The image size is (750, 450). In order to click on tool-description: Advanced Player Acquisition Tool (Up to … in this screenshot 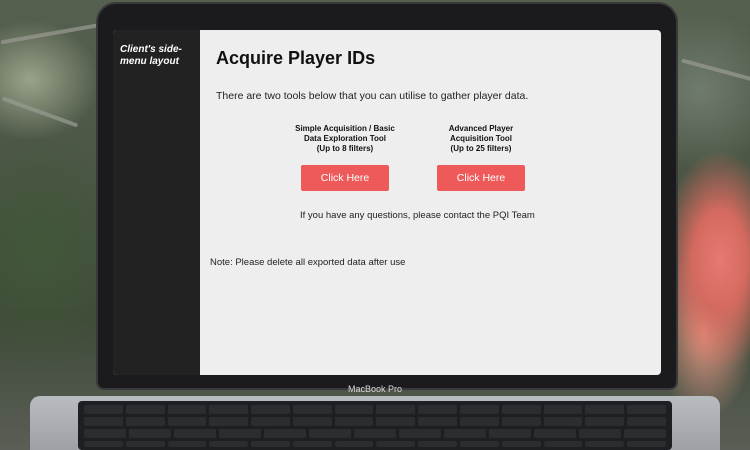, I will do `click(481, 140)`.